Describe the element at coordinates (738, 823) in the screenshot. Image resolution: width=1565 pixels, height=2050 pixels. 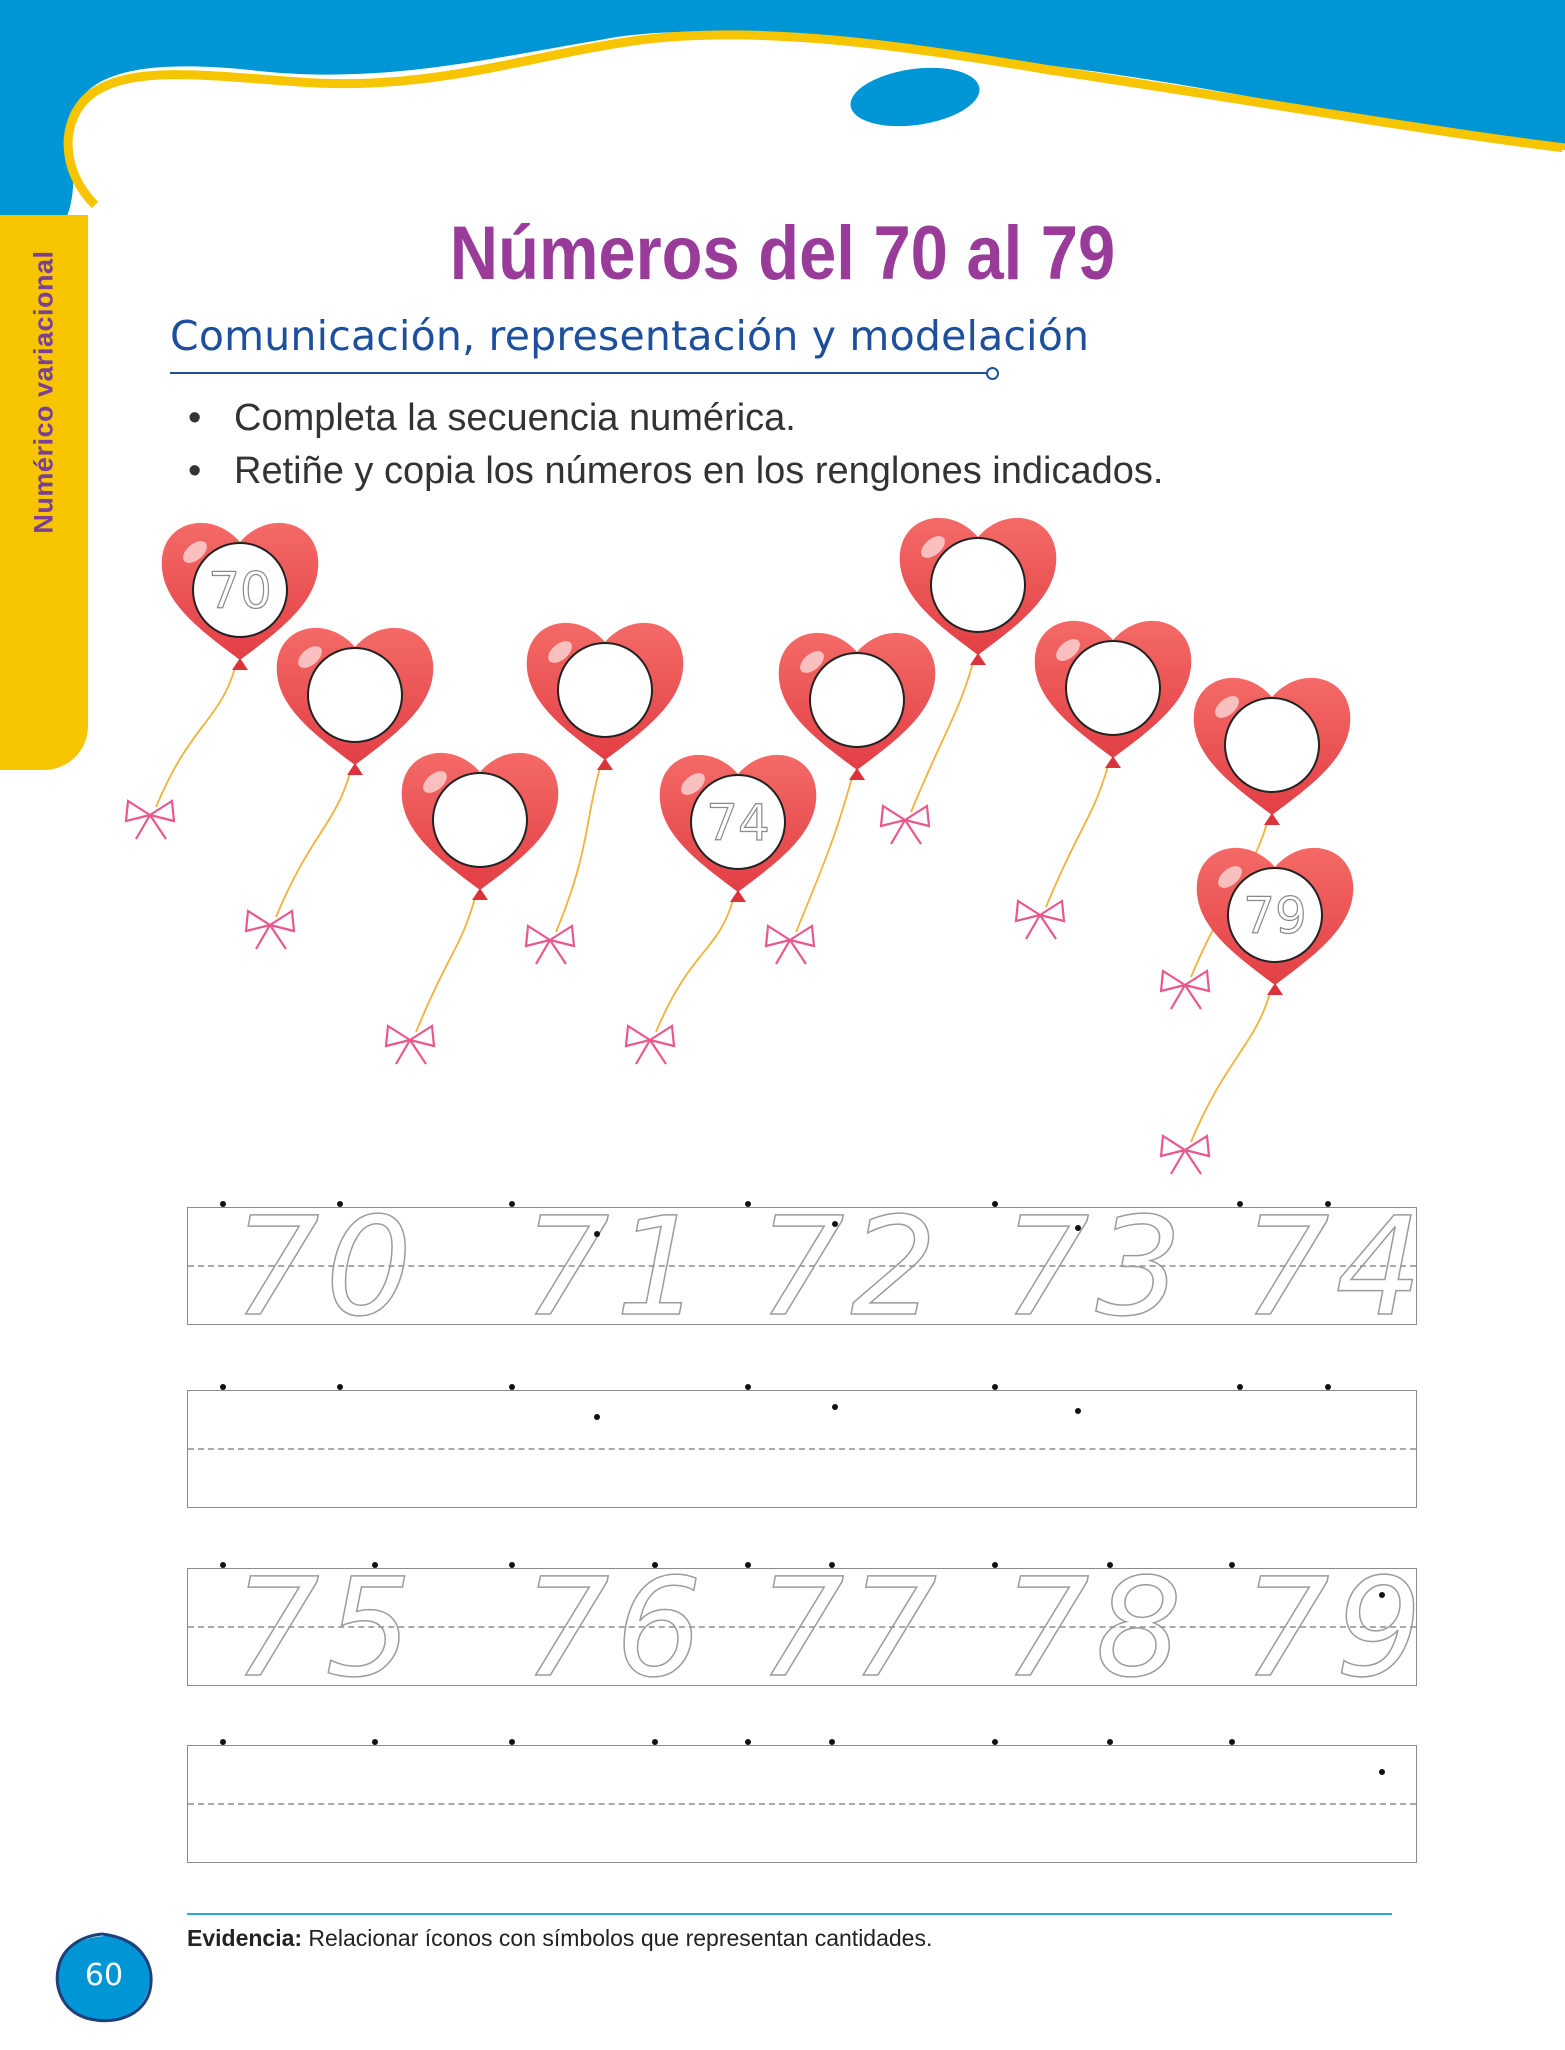
I see `balloon-number: 74` at that location.